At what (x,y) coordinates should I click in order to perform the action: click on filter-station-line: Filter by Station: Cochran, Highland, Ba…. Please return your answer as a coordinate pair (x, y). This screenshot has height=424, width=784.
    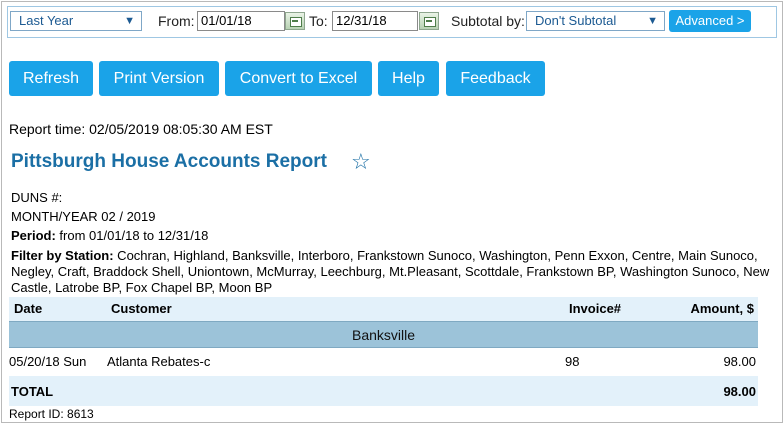
    Looking at the image, I should click on (391, 272).